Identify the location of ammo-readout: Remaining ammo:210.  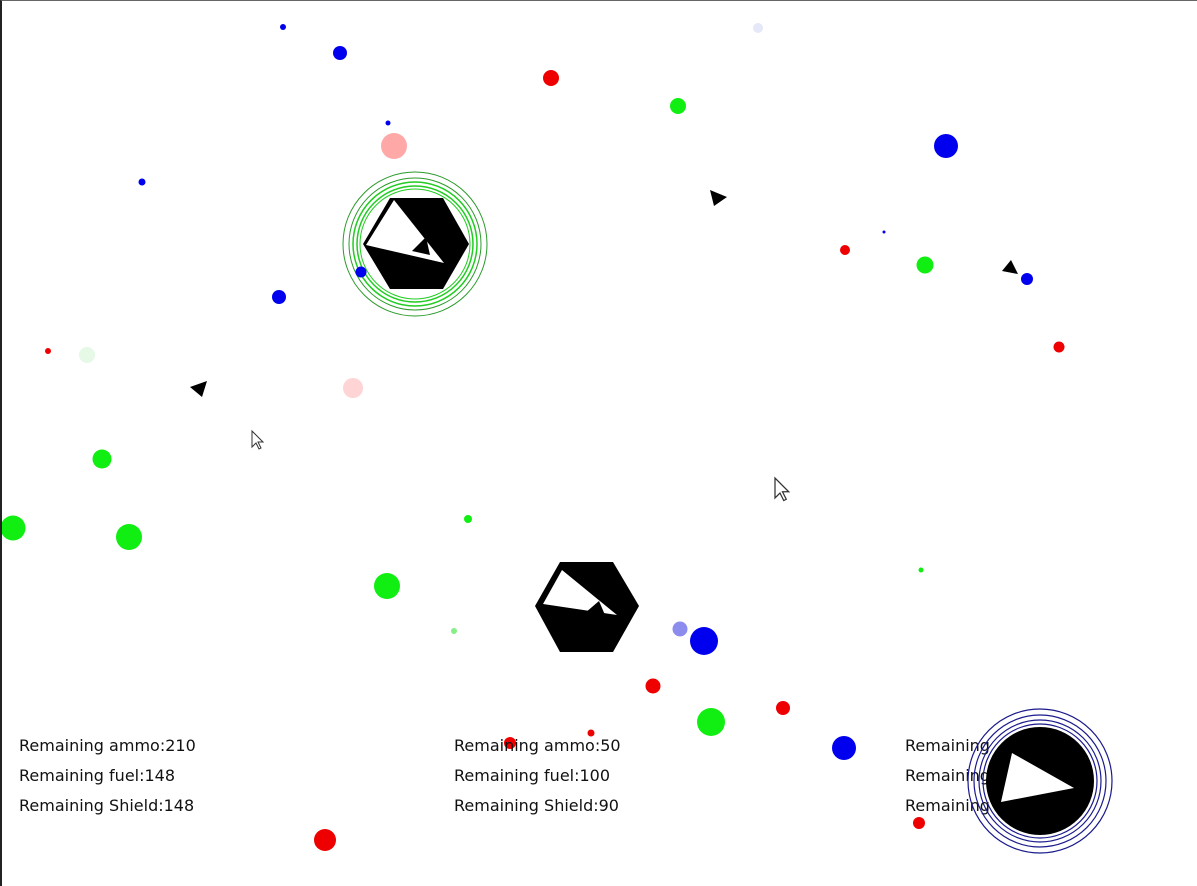
(107, 745).